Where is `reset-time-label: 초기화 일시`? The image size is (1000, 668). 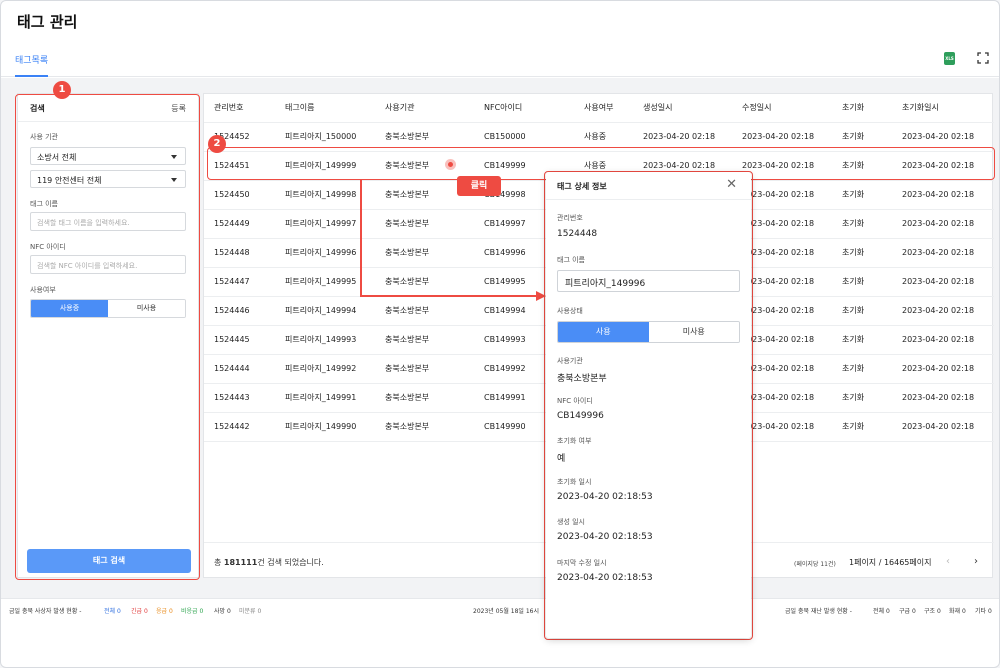
reset-time-label: 초기화 일시 is located at coordinates (574, 482).